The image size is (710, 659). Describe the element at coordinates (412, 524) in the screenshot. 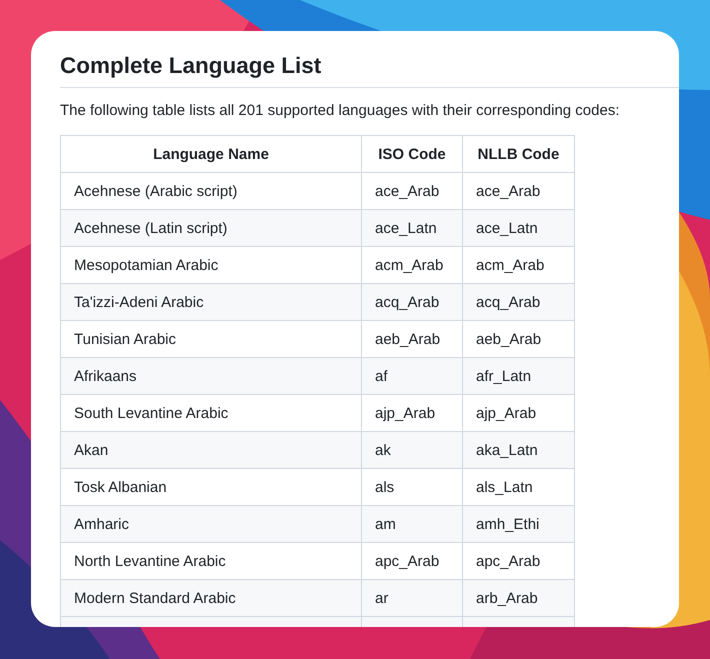

I see `table-cell: am` at that location.